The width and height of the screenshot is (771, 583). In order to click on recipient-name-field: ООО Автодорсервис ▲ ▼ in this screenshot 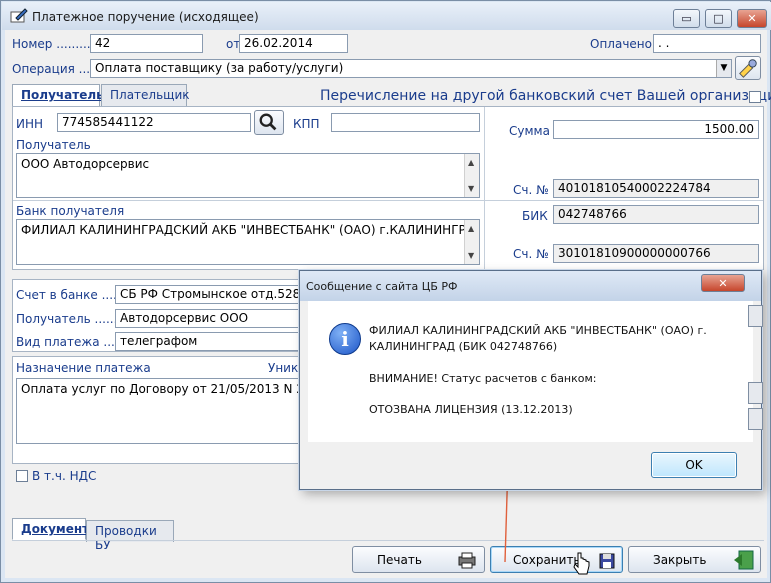, I will do `click(248, 175)`.